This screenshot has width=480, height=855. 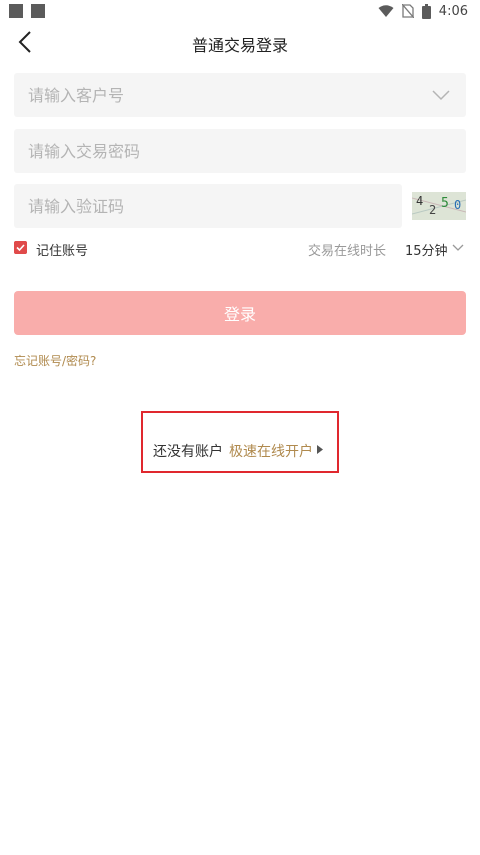 I want to click on open-account-prompt: 还没有账户, so click(x=188, y=452).